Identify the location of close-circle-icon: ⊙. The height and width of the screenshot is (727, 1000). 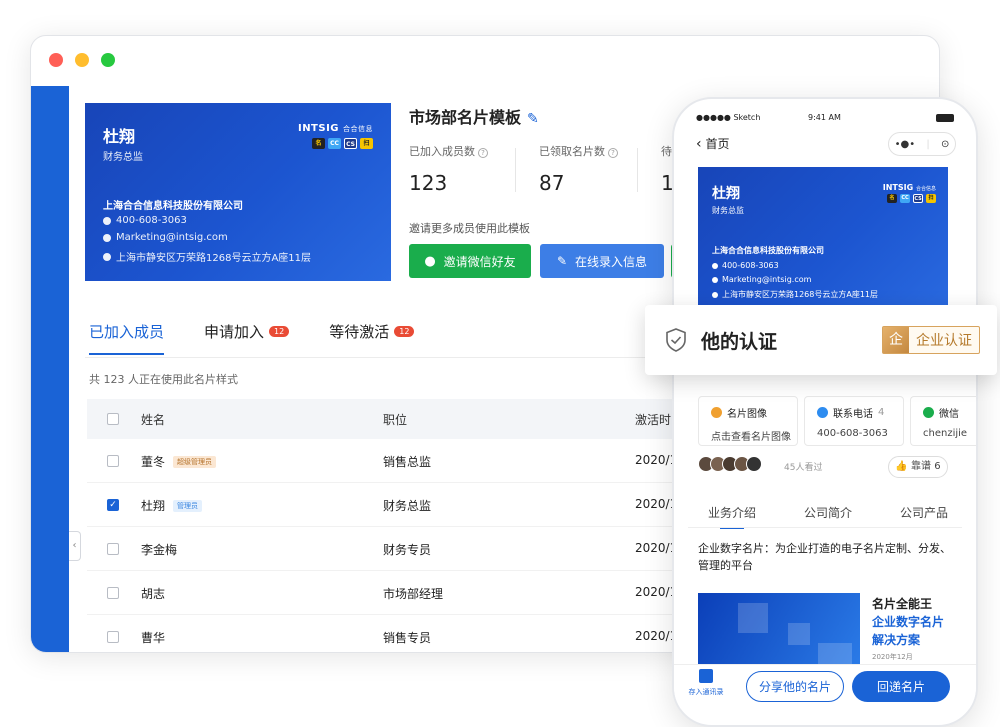
(945, 144).